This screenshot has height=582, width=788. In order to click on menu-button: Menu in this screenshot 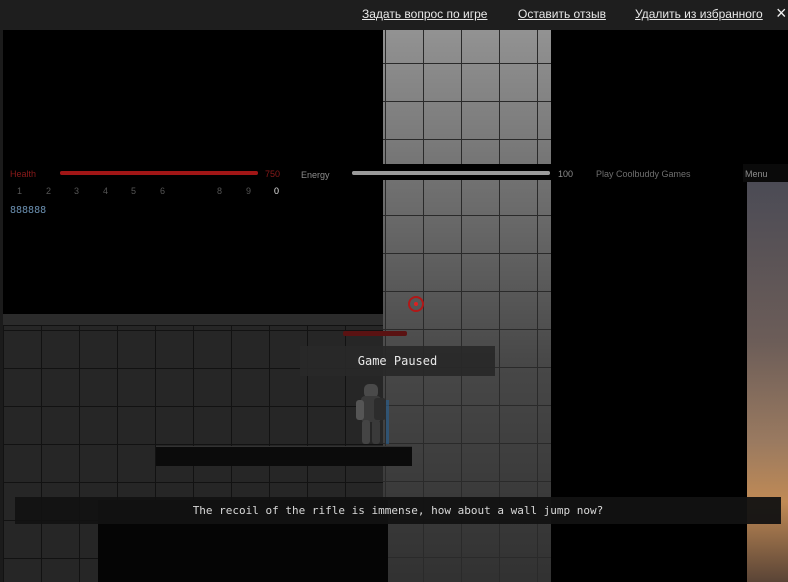, I will do `click(756, 174)`.